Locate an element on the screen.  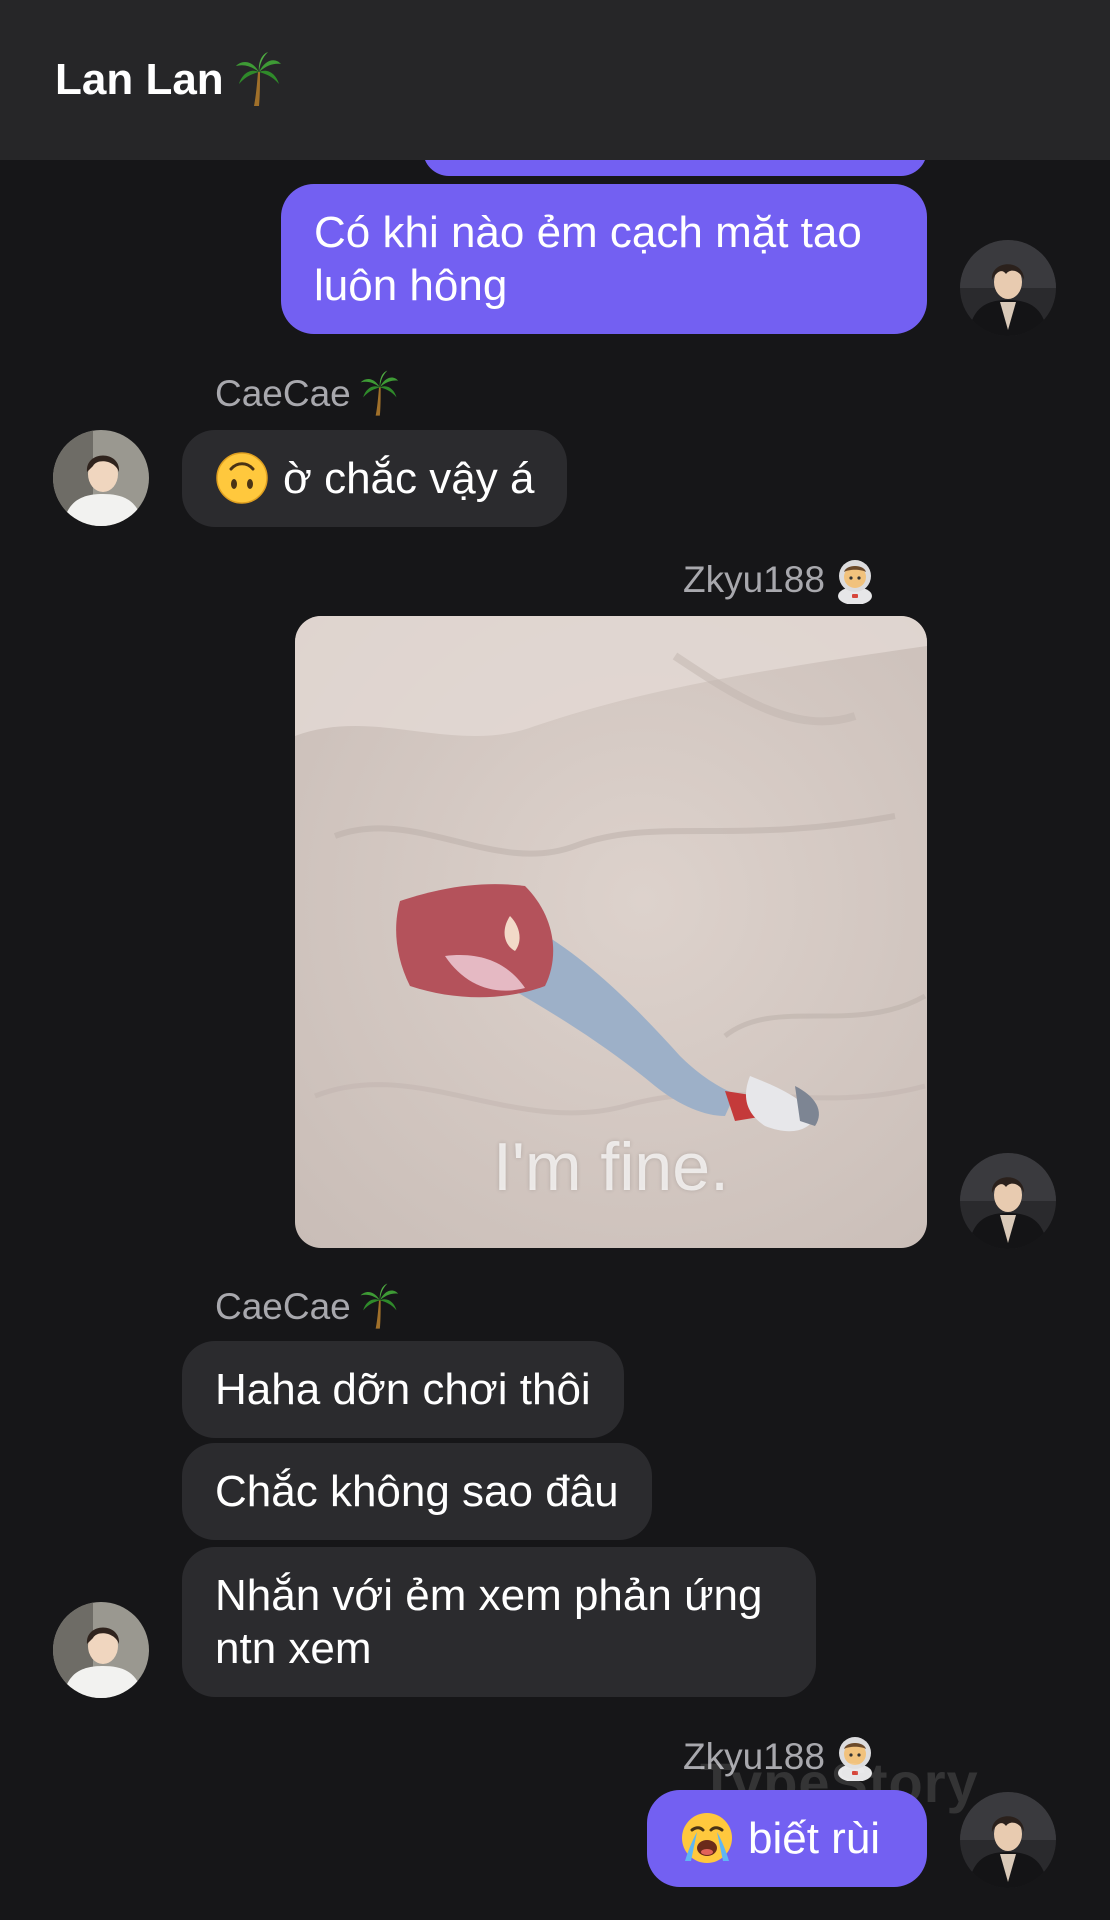
loudly-crying-face-icon is located at coordinates (707, 1838).